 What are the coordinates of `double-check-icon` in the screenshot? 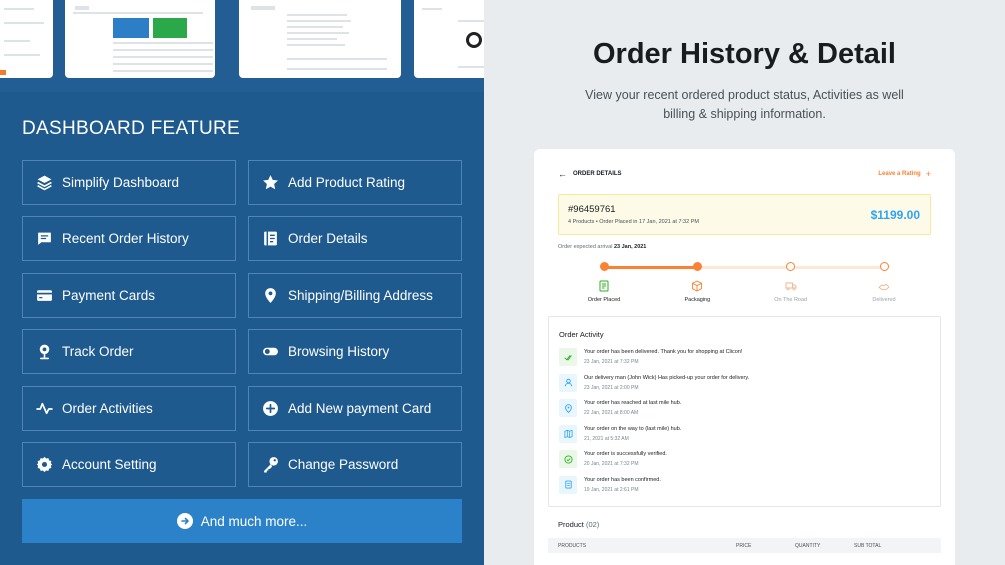 It's located at (568, 357).